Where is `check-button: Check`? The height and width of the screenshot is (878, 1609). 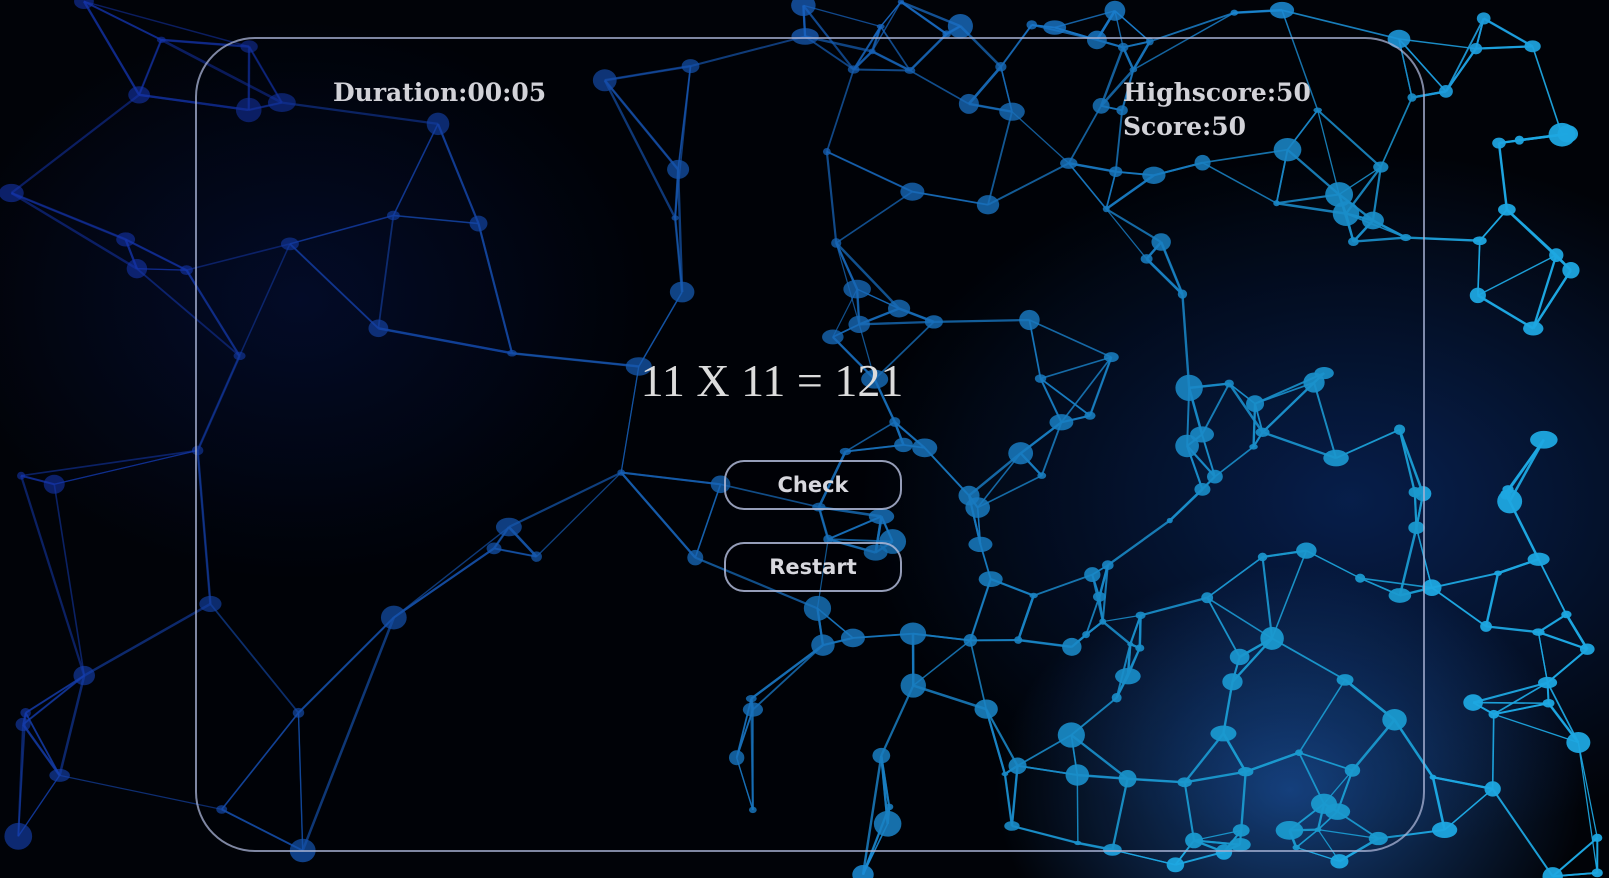 check-button: Check is located at coordinates (813, 485).